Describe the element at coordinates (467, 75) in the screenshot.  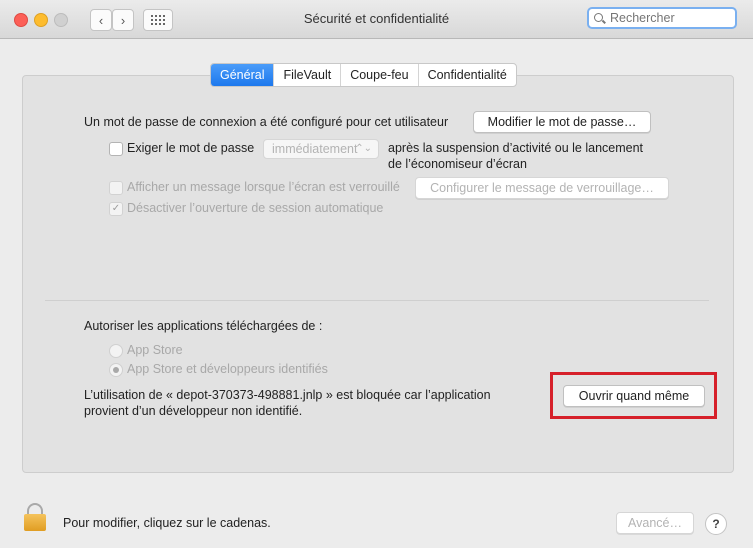
I see `tab-privacy: Confidentialité` at that location.